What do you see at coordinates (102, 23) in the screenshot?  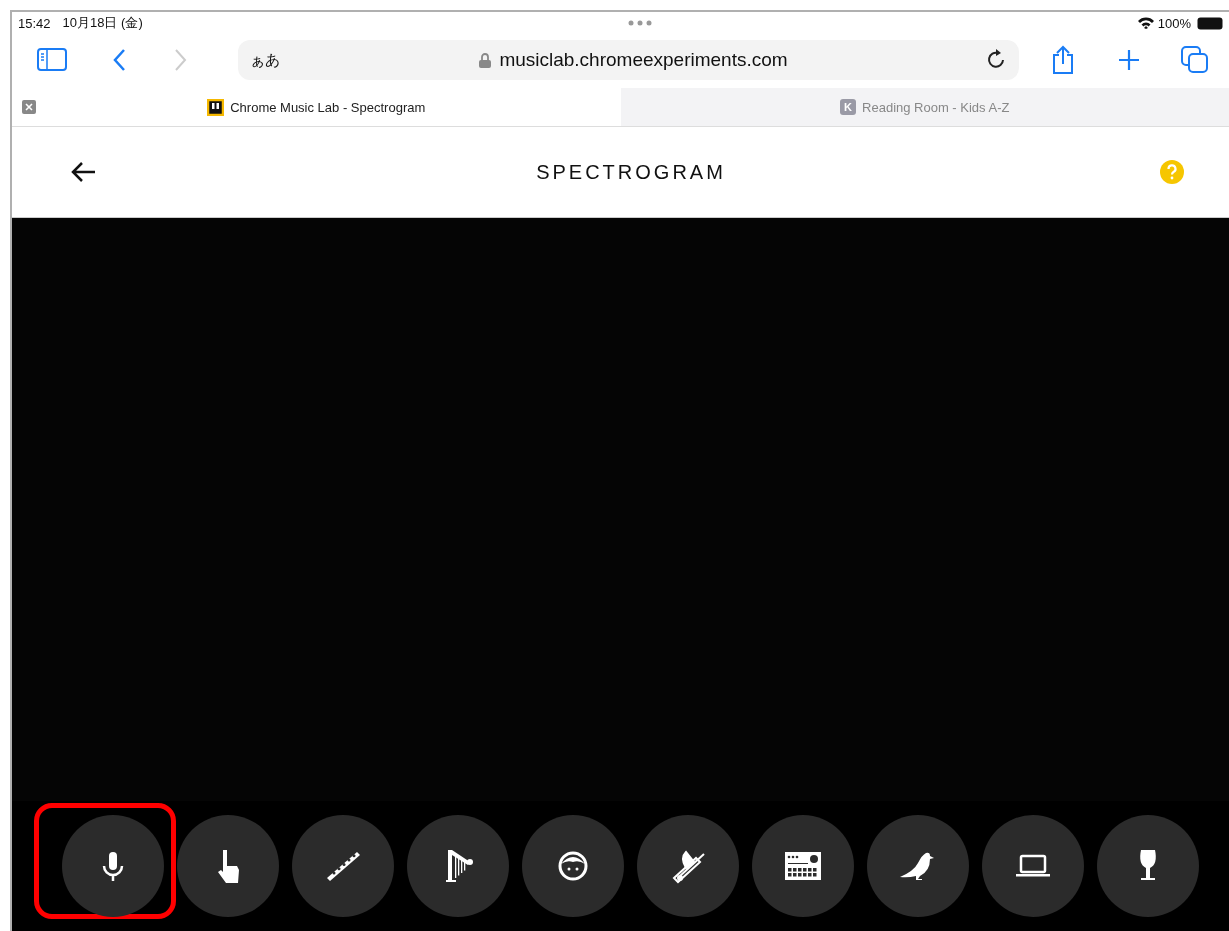 I see `status-date: 10月18日 (金)` at bounding box center [102, 23].